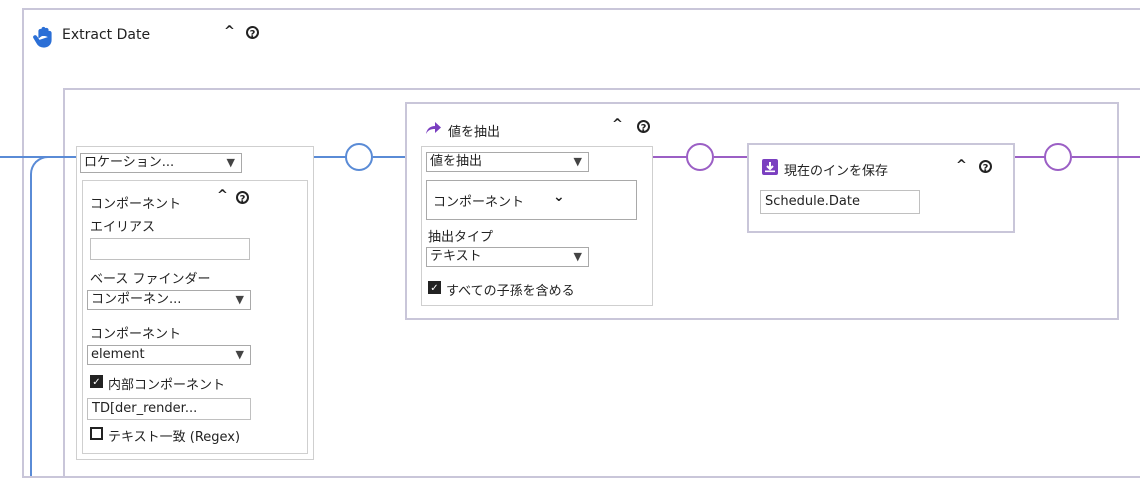  I want to click on internal-component-checkbox: ✓, so click(96, 381).